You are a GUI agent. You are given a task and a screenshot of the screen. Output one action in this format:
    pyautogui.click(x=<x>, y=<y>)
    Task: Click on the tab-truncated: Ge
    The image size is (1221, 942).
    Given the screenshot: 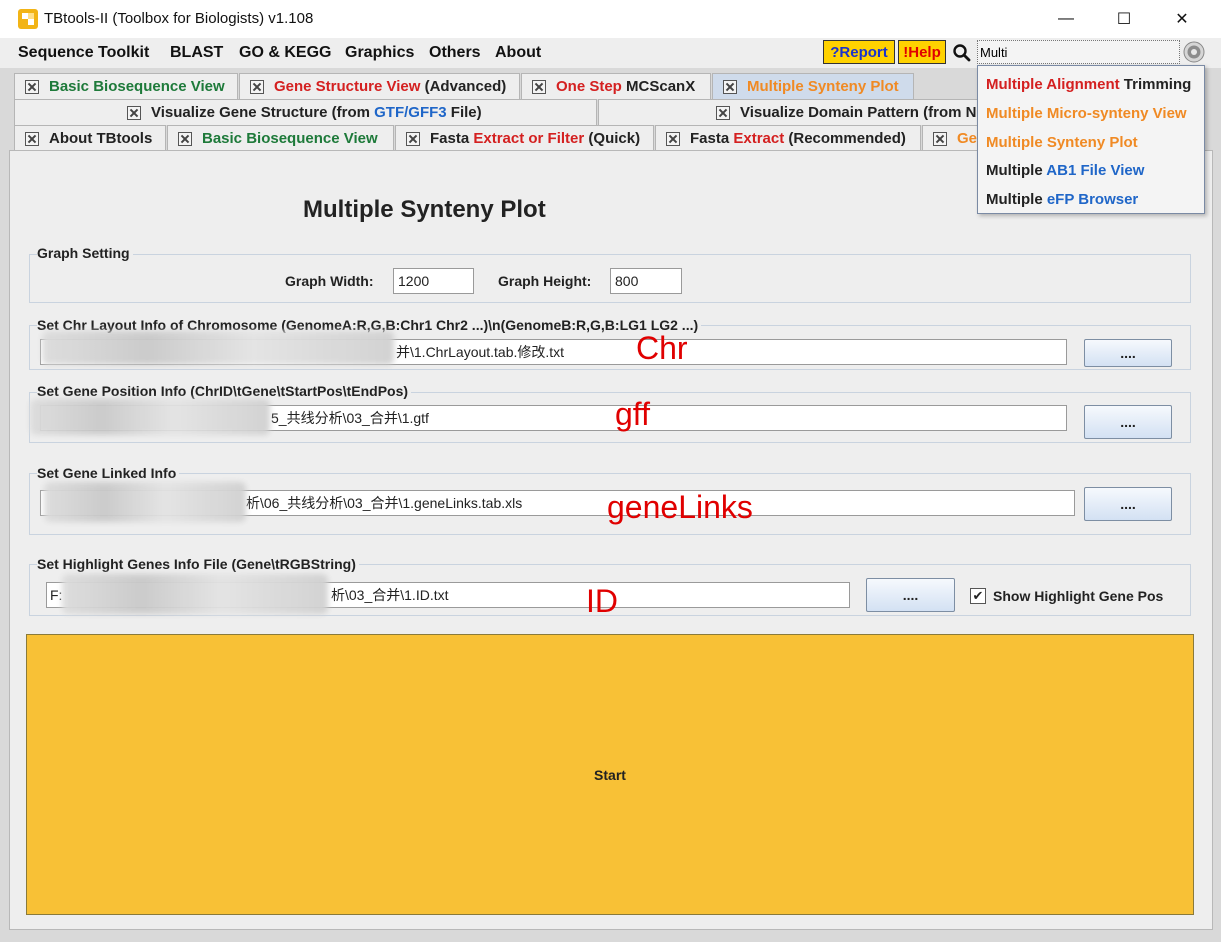 What is the action you would take?
    pyautogui.click(x=950, y=138)
    